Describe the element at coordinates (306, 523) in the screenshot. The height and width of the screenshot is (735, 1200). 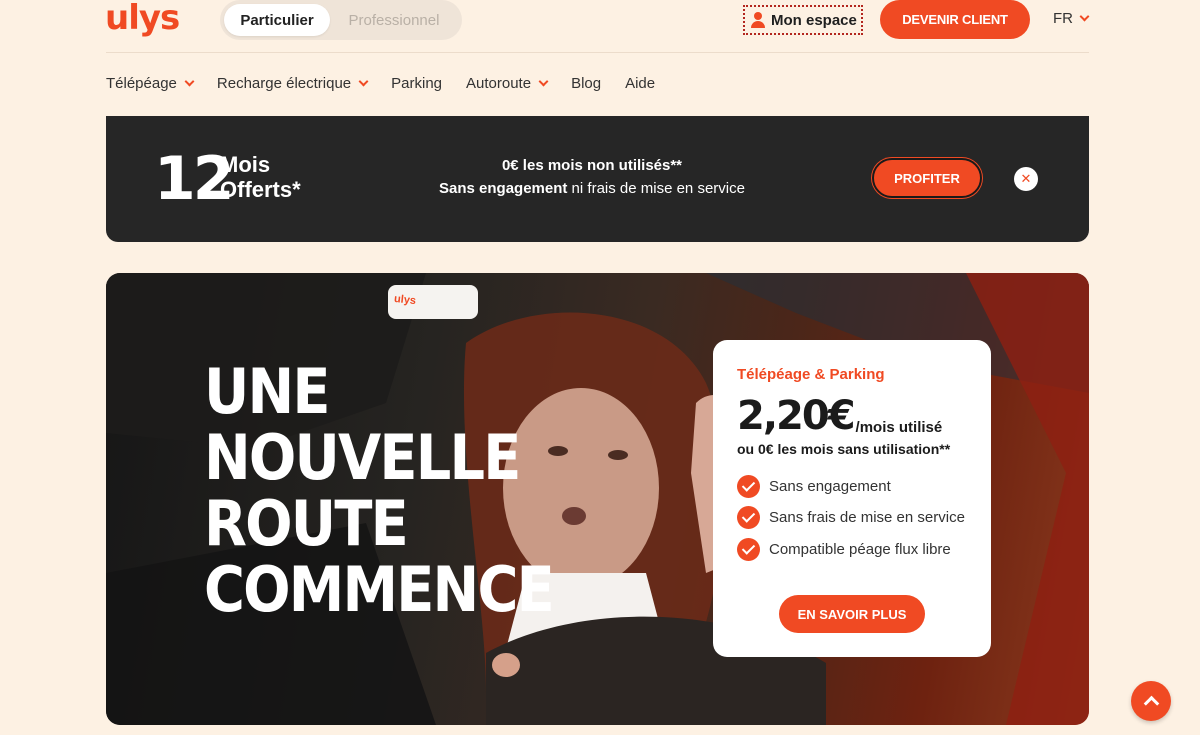
I see `hero-title-line: ROUTE` at that location.